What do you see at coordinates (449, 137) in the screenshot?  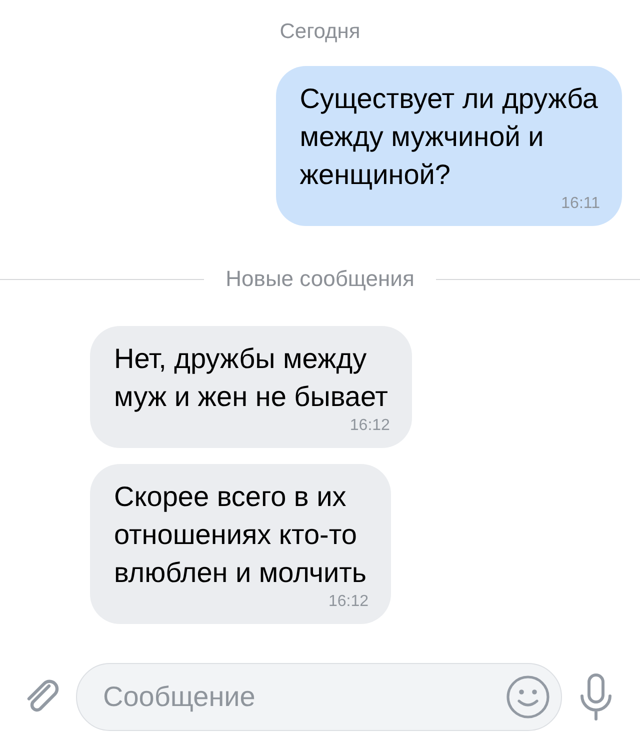 I see `message-text: Существует ли дружба между мужчиной и женщиной?` at bounding box center [449, 137].